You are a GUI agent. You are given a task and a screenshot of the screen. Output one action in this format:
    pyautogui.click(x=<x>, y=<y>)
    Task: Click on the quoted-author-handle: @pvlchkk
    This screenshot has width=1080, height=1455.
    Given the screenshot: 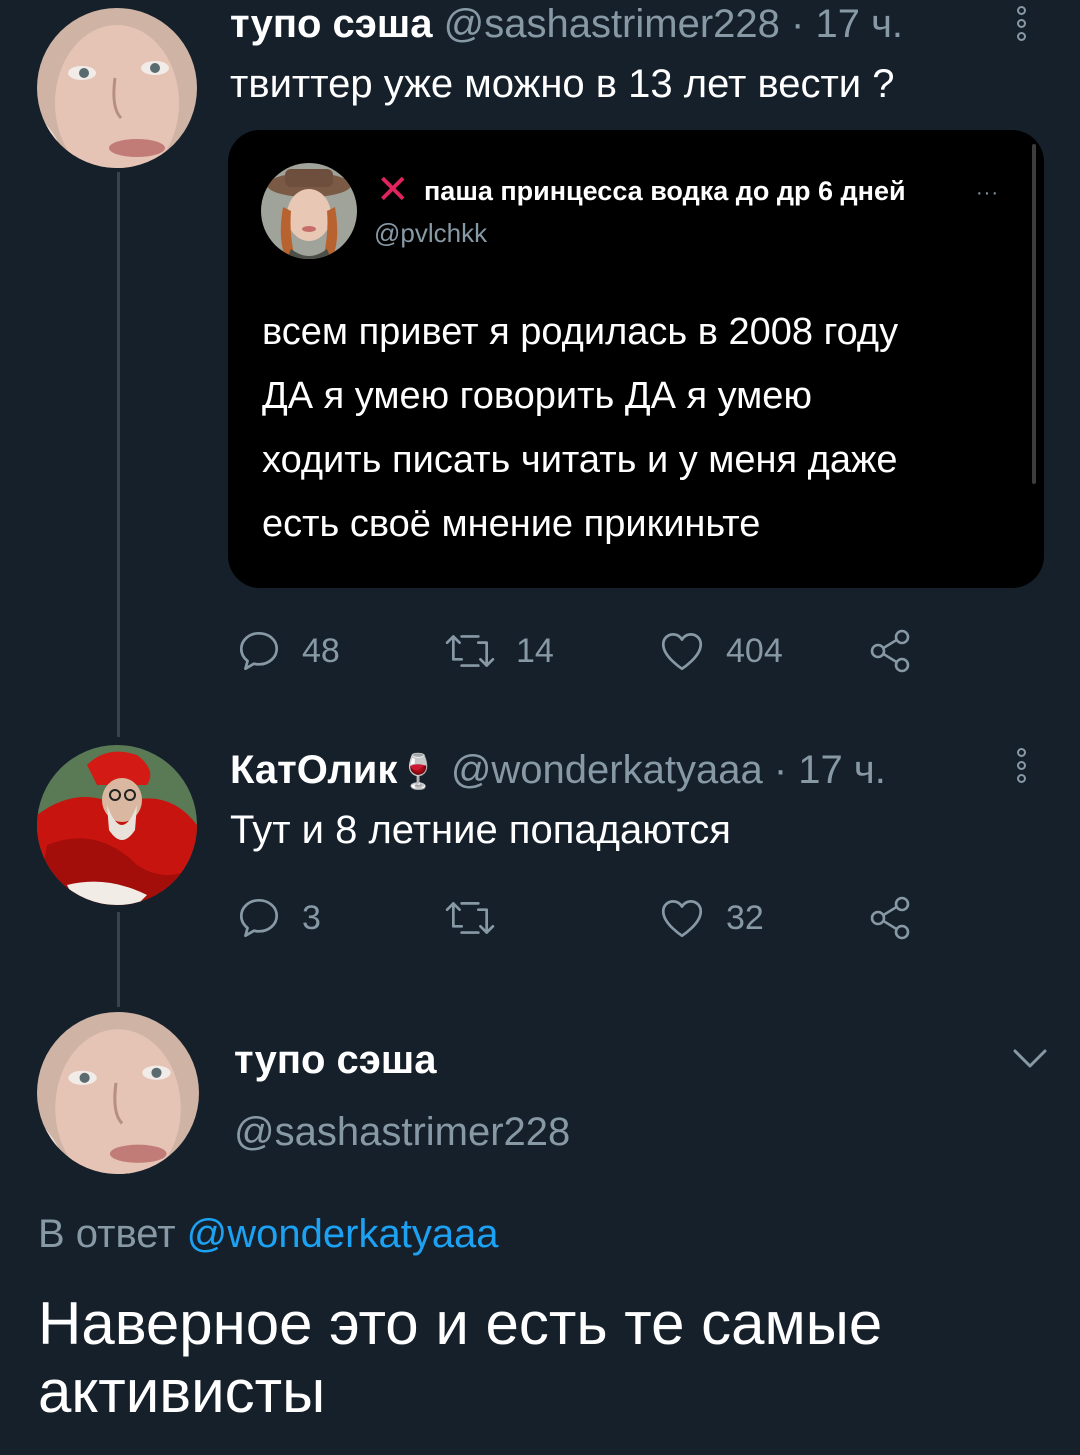 What is the action you would take?
    pyautogui.click(x=431, y=233)
    